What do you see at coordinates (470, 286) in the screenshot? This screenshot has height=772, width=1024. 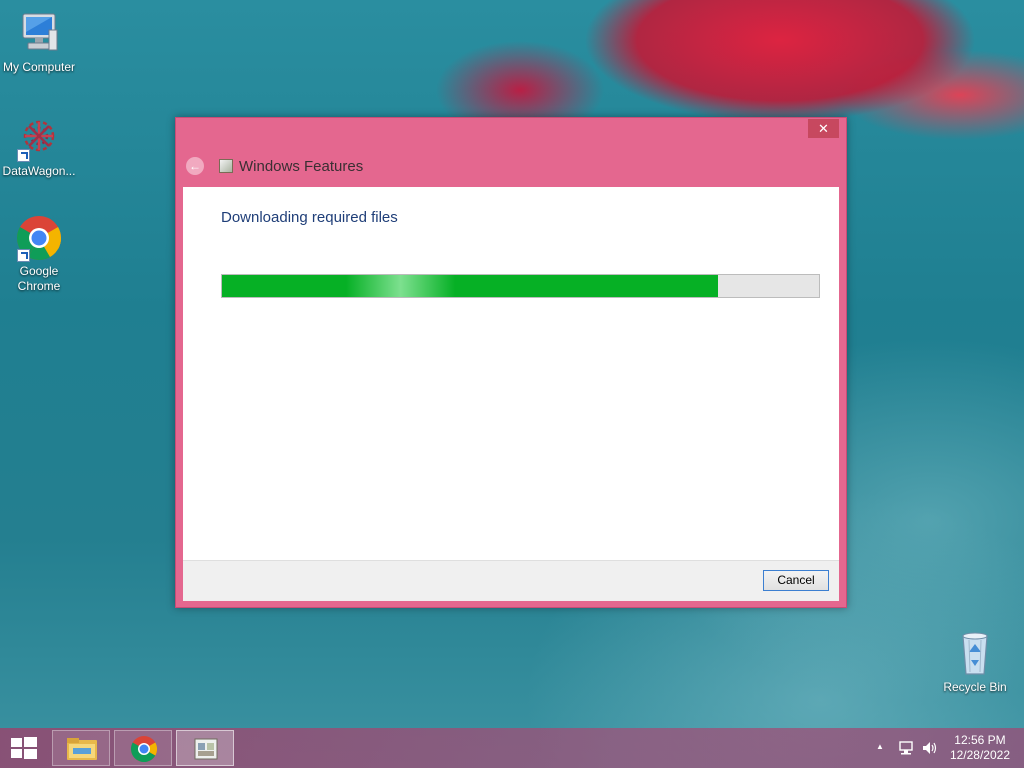 I see `progress-fill` at bounding box center [470, 286].